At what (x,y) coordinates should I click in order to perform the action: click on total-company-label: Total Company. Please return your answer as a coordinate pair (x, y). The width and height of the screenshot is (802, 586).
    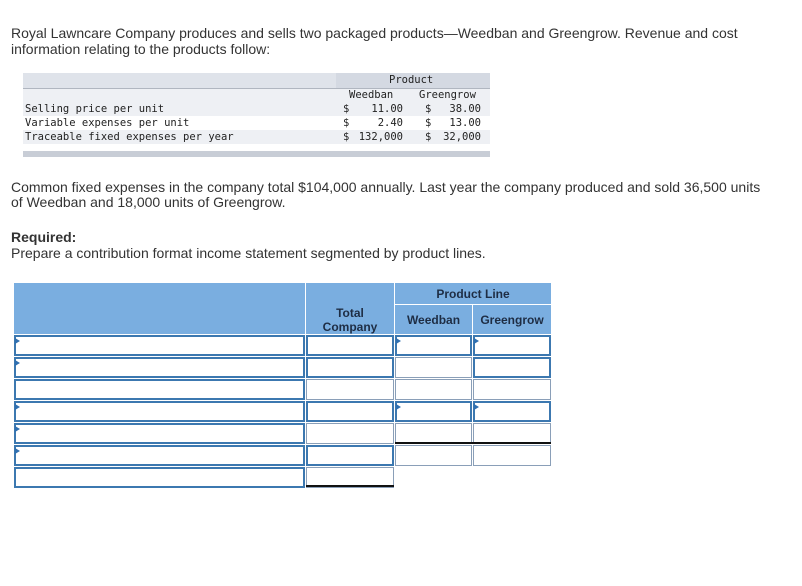
    Looking at the image, I should click on (350, 320).